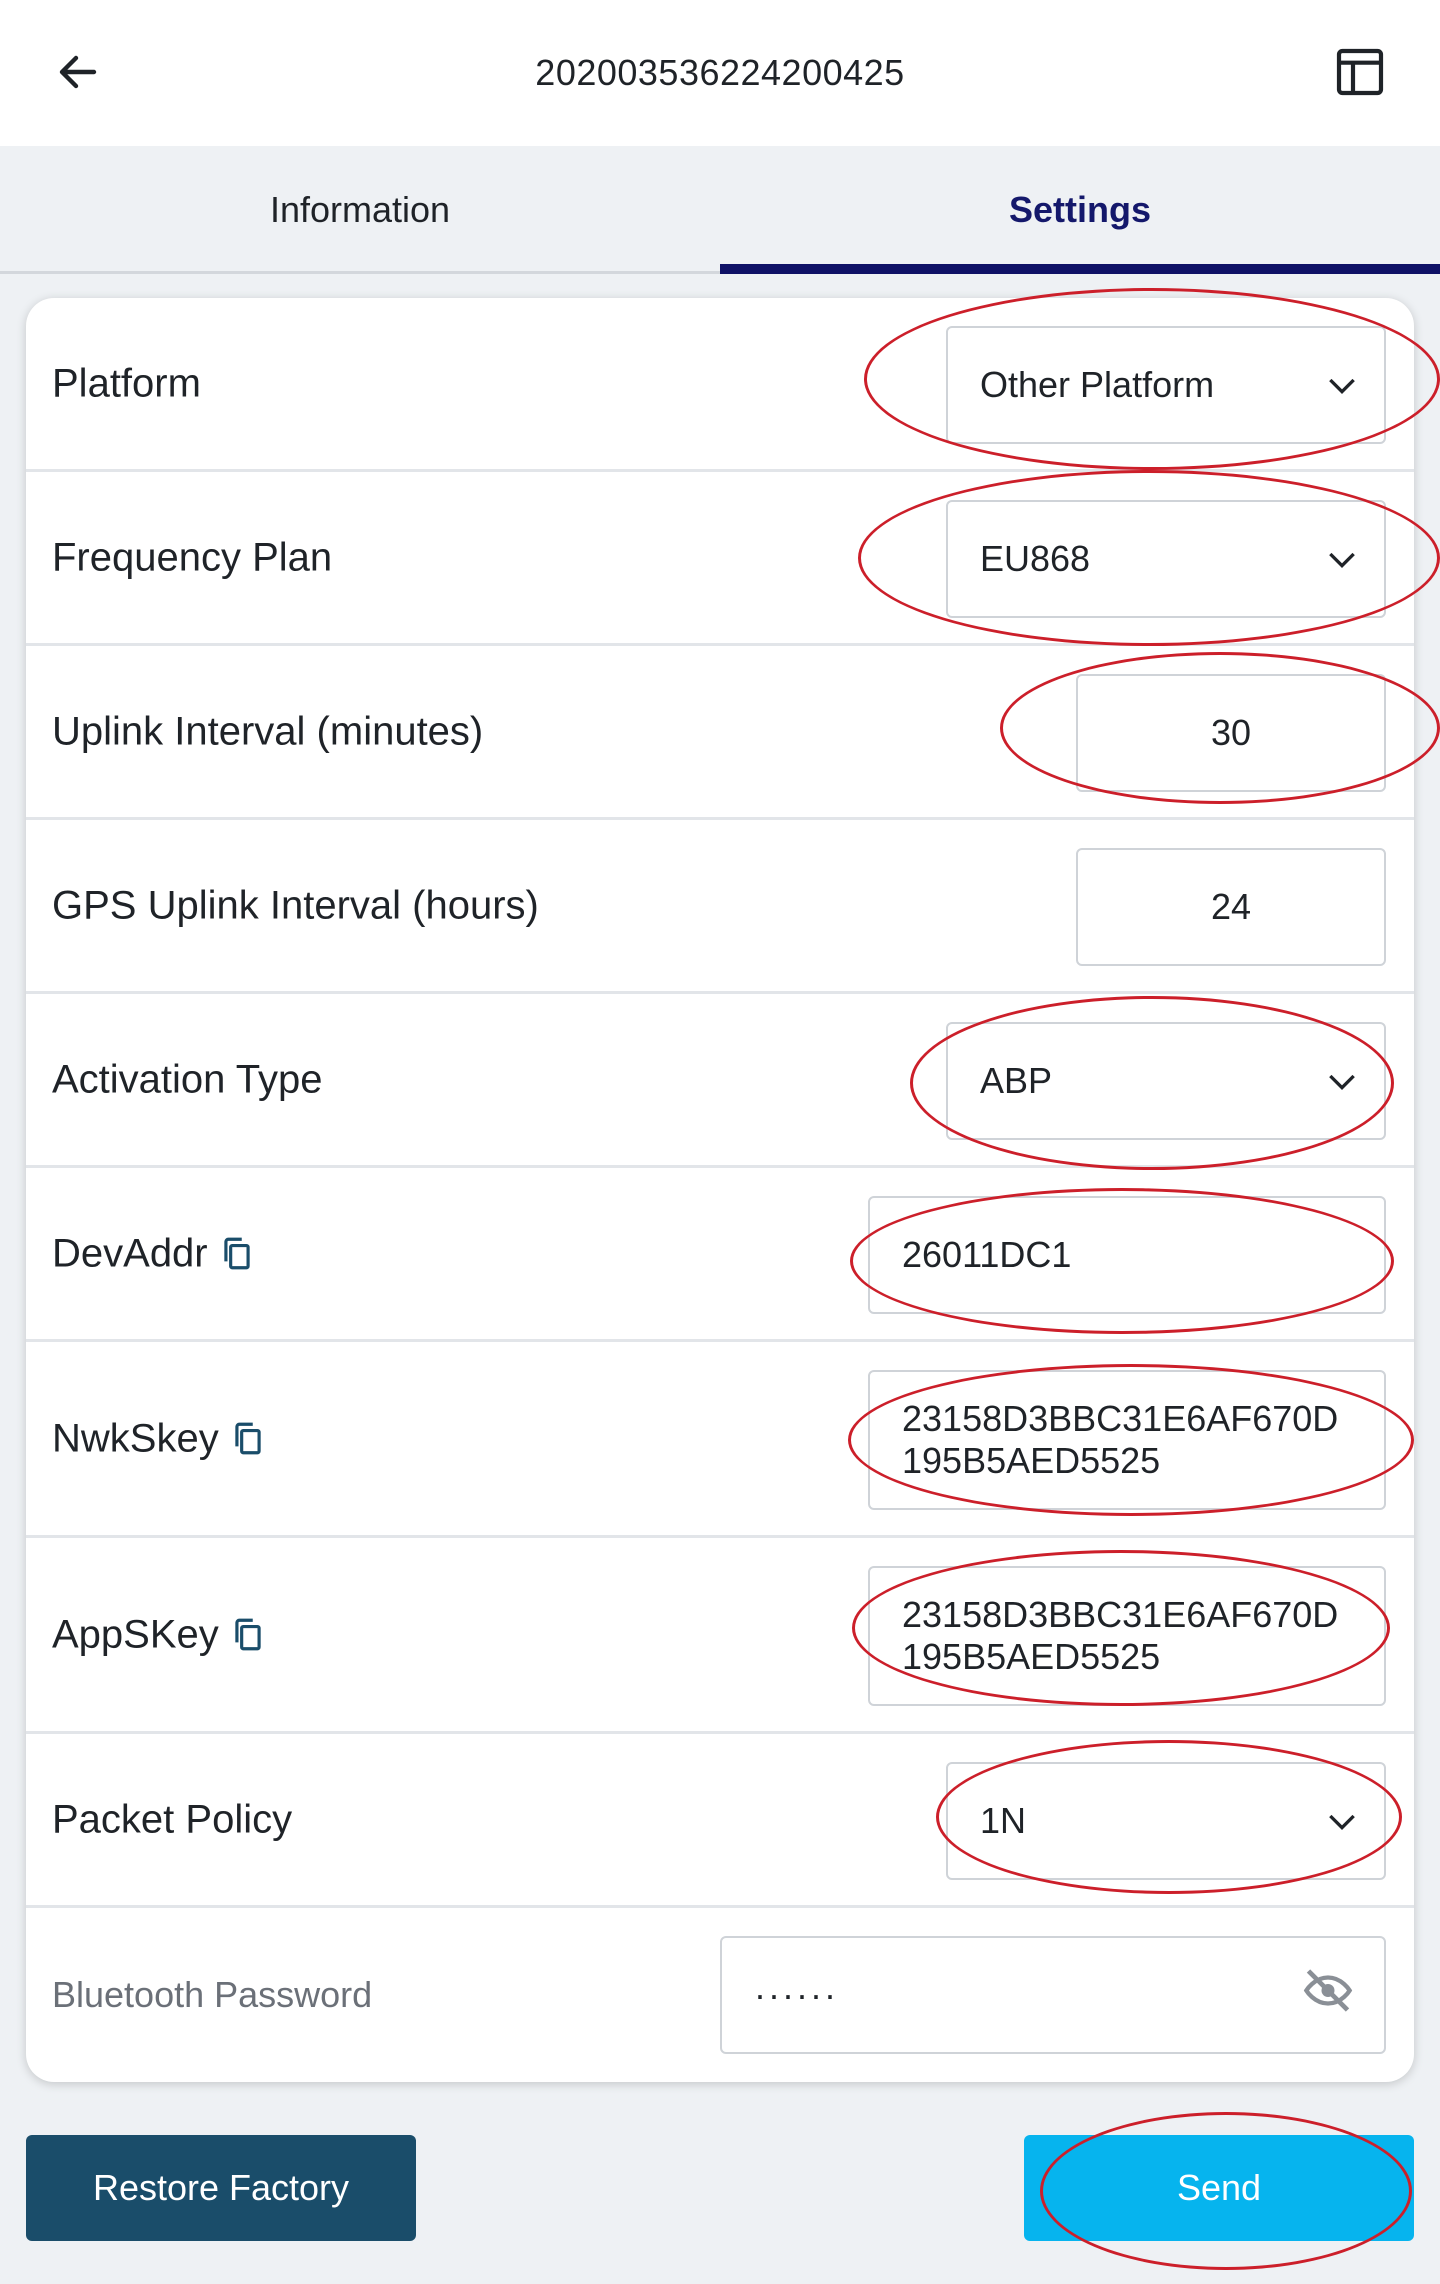 Image resolution: width=1440 pixels, height=2284 pixels. What do you see at coordinates (187, 1079) in the screenshot?
I see `activation-type-label: Activation Type` at bounding box center [187, 1079].